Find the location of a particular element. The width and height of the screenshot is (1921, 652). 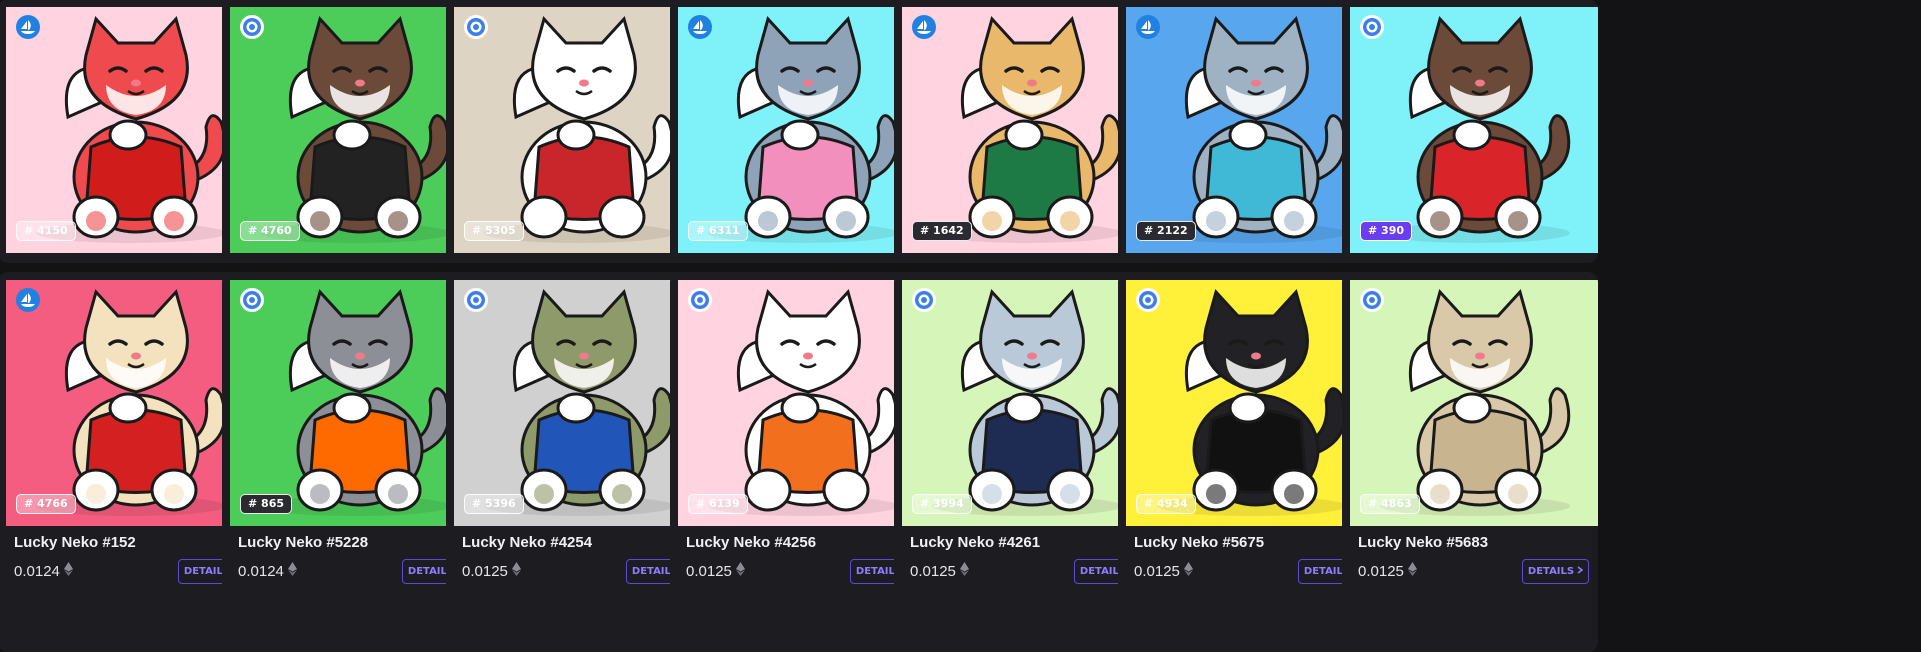

nft-card: # 2122Lucky Neko #64620.012DETAILS is located at coordinates (1246, 131).